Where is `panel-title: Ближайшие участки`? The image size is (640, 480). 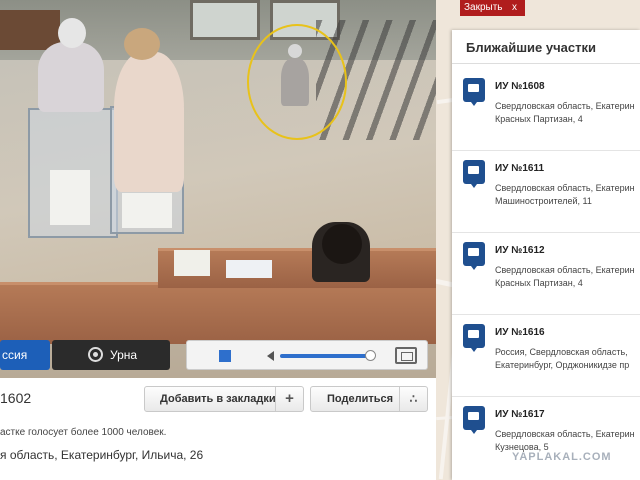
panel-title: Ближайшие участки is located at coordinates (531, 47).